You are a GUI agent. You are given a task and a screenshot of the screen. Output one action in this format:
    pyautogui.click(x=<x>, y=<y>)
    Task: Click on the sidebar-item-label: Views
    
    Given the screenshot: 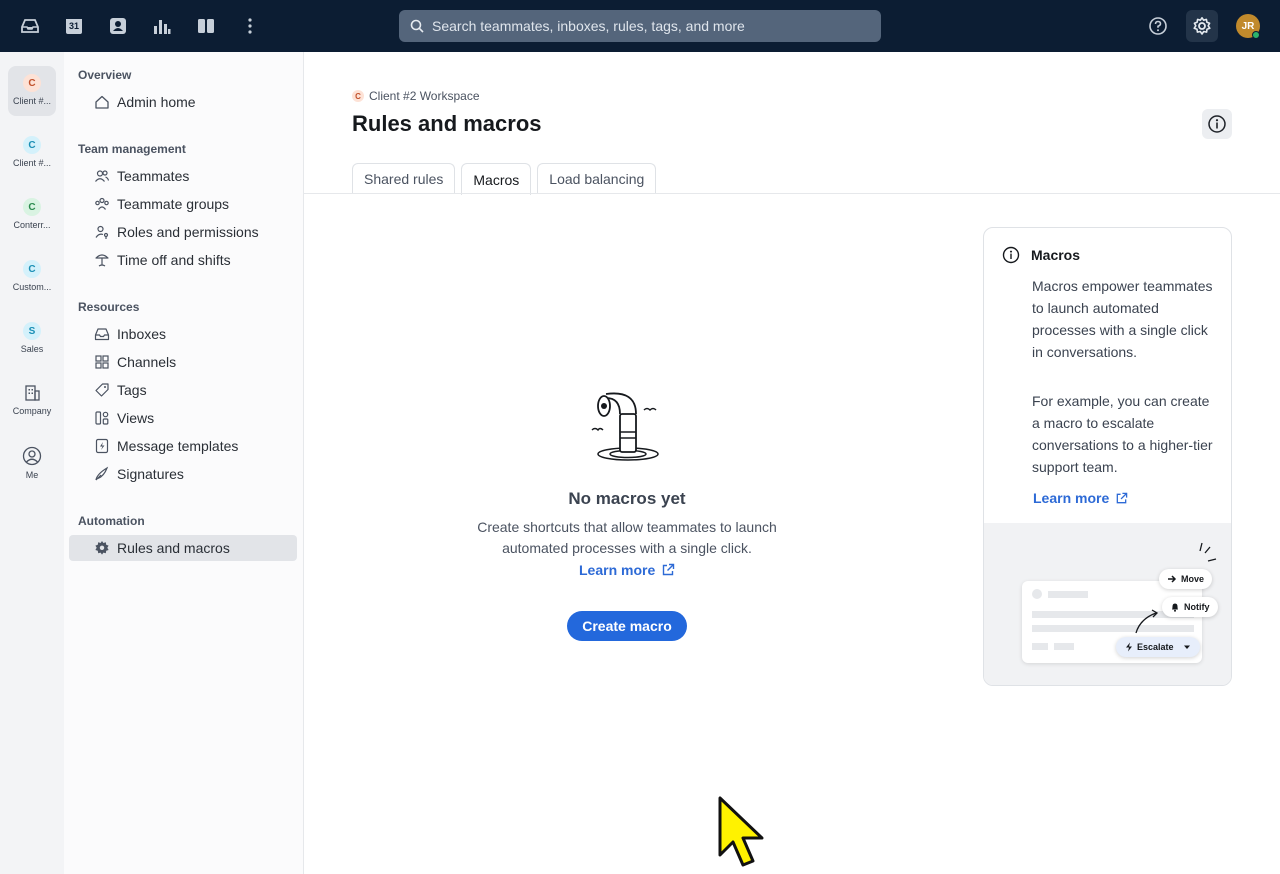 What is the action you would take?
    pyautogui.click(x=136, y=418)
    